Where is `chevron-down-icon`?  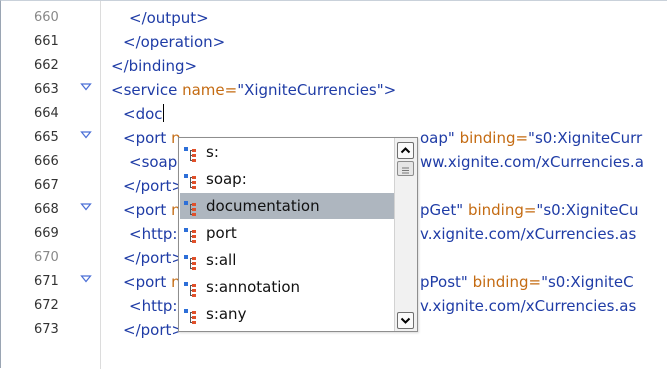
chevron-down-icon is located at coordinates (405, 320).